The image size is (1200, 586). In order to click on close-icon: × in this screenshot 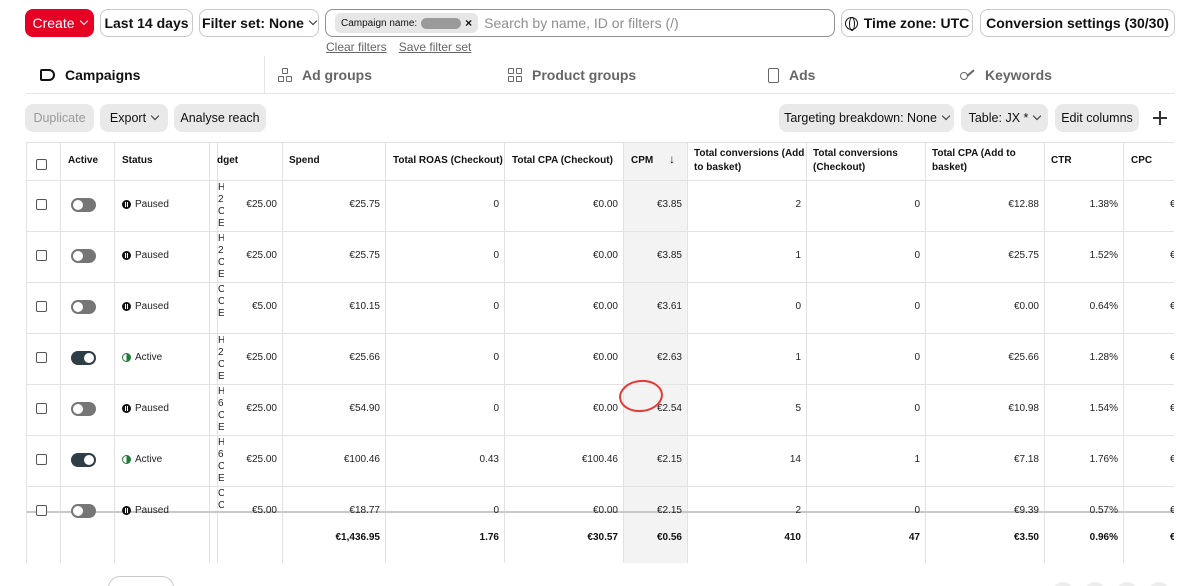, I will do `click(468, 23)`.